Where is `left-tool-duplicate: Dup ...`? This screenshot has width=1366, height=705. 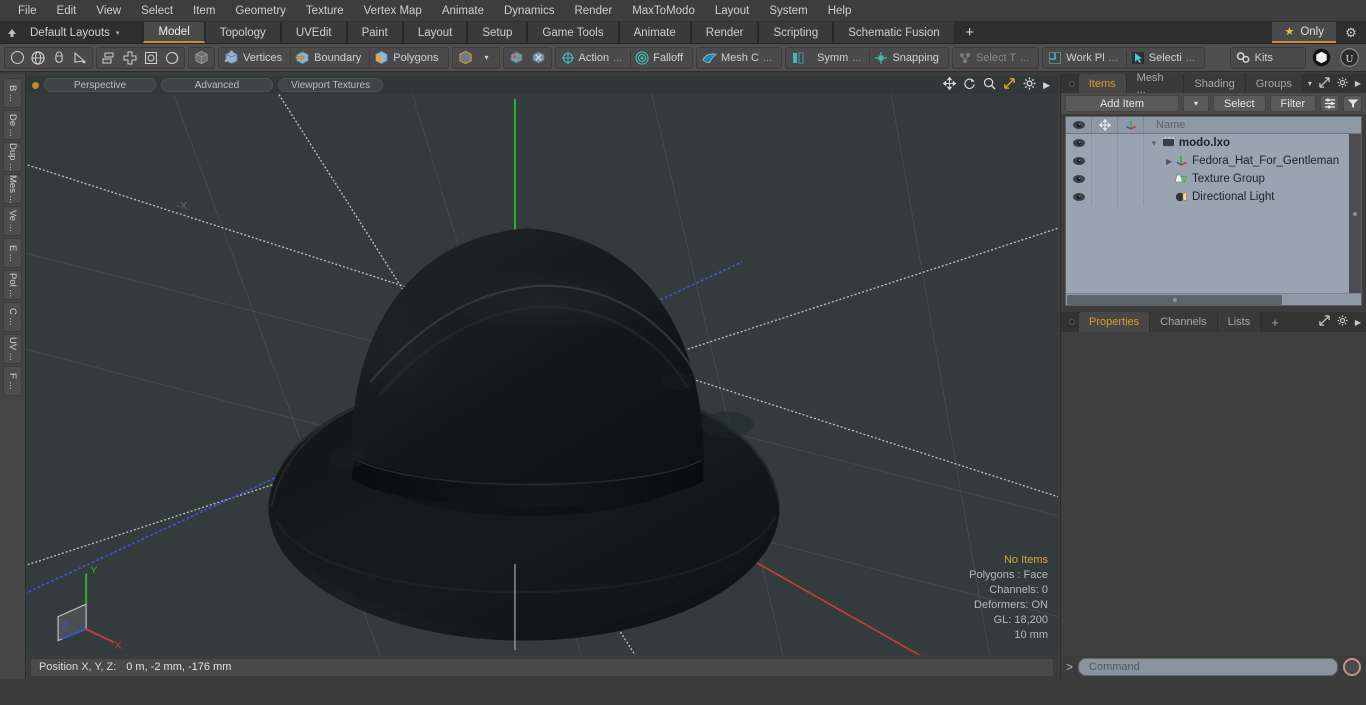 left-tool-duplicate: Dup ... is located at coordinates (12, 157).